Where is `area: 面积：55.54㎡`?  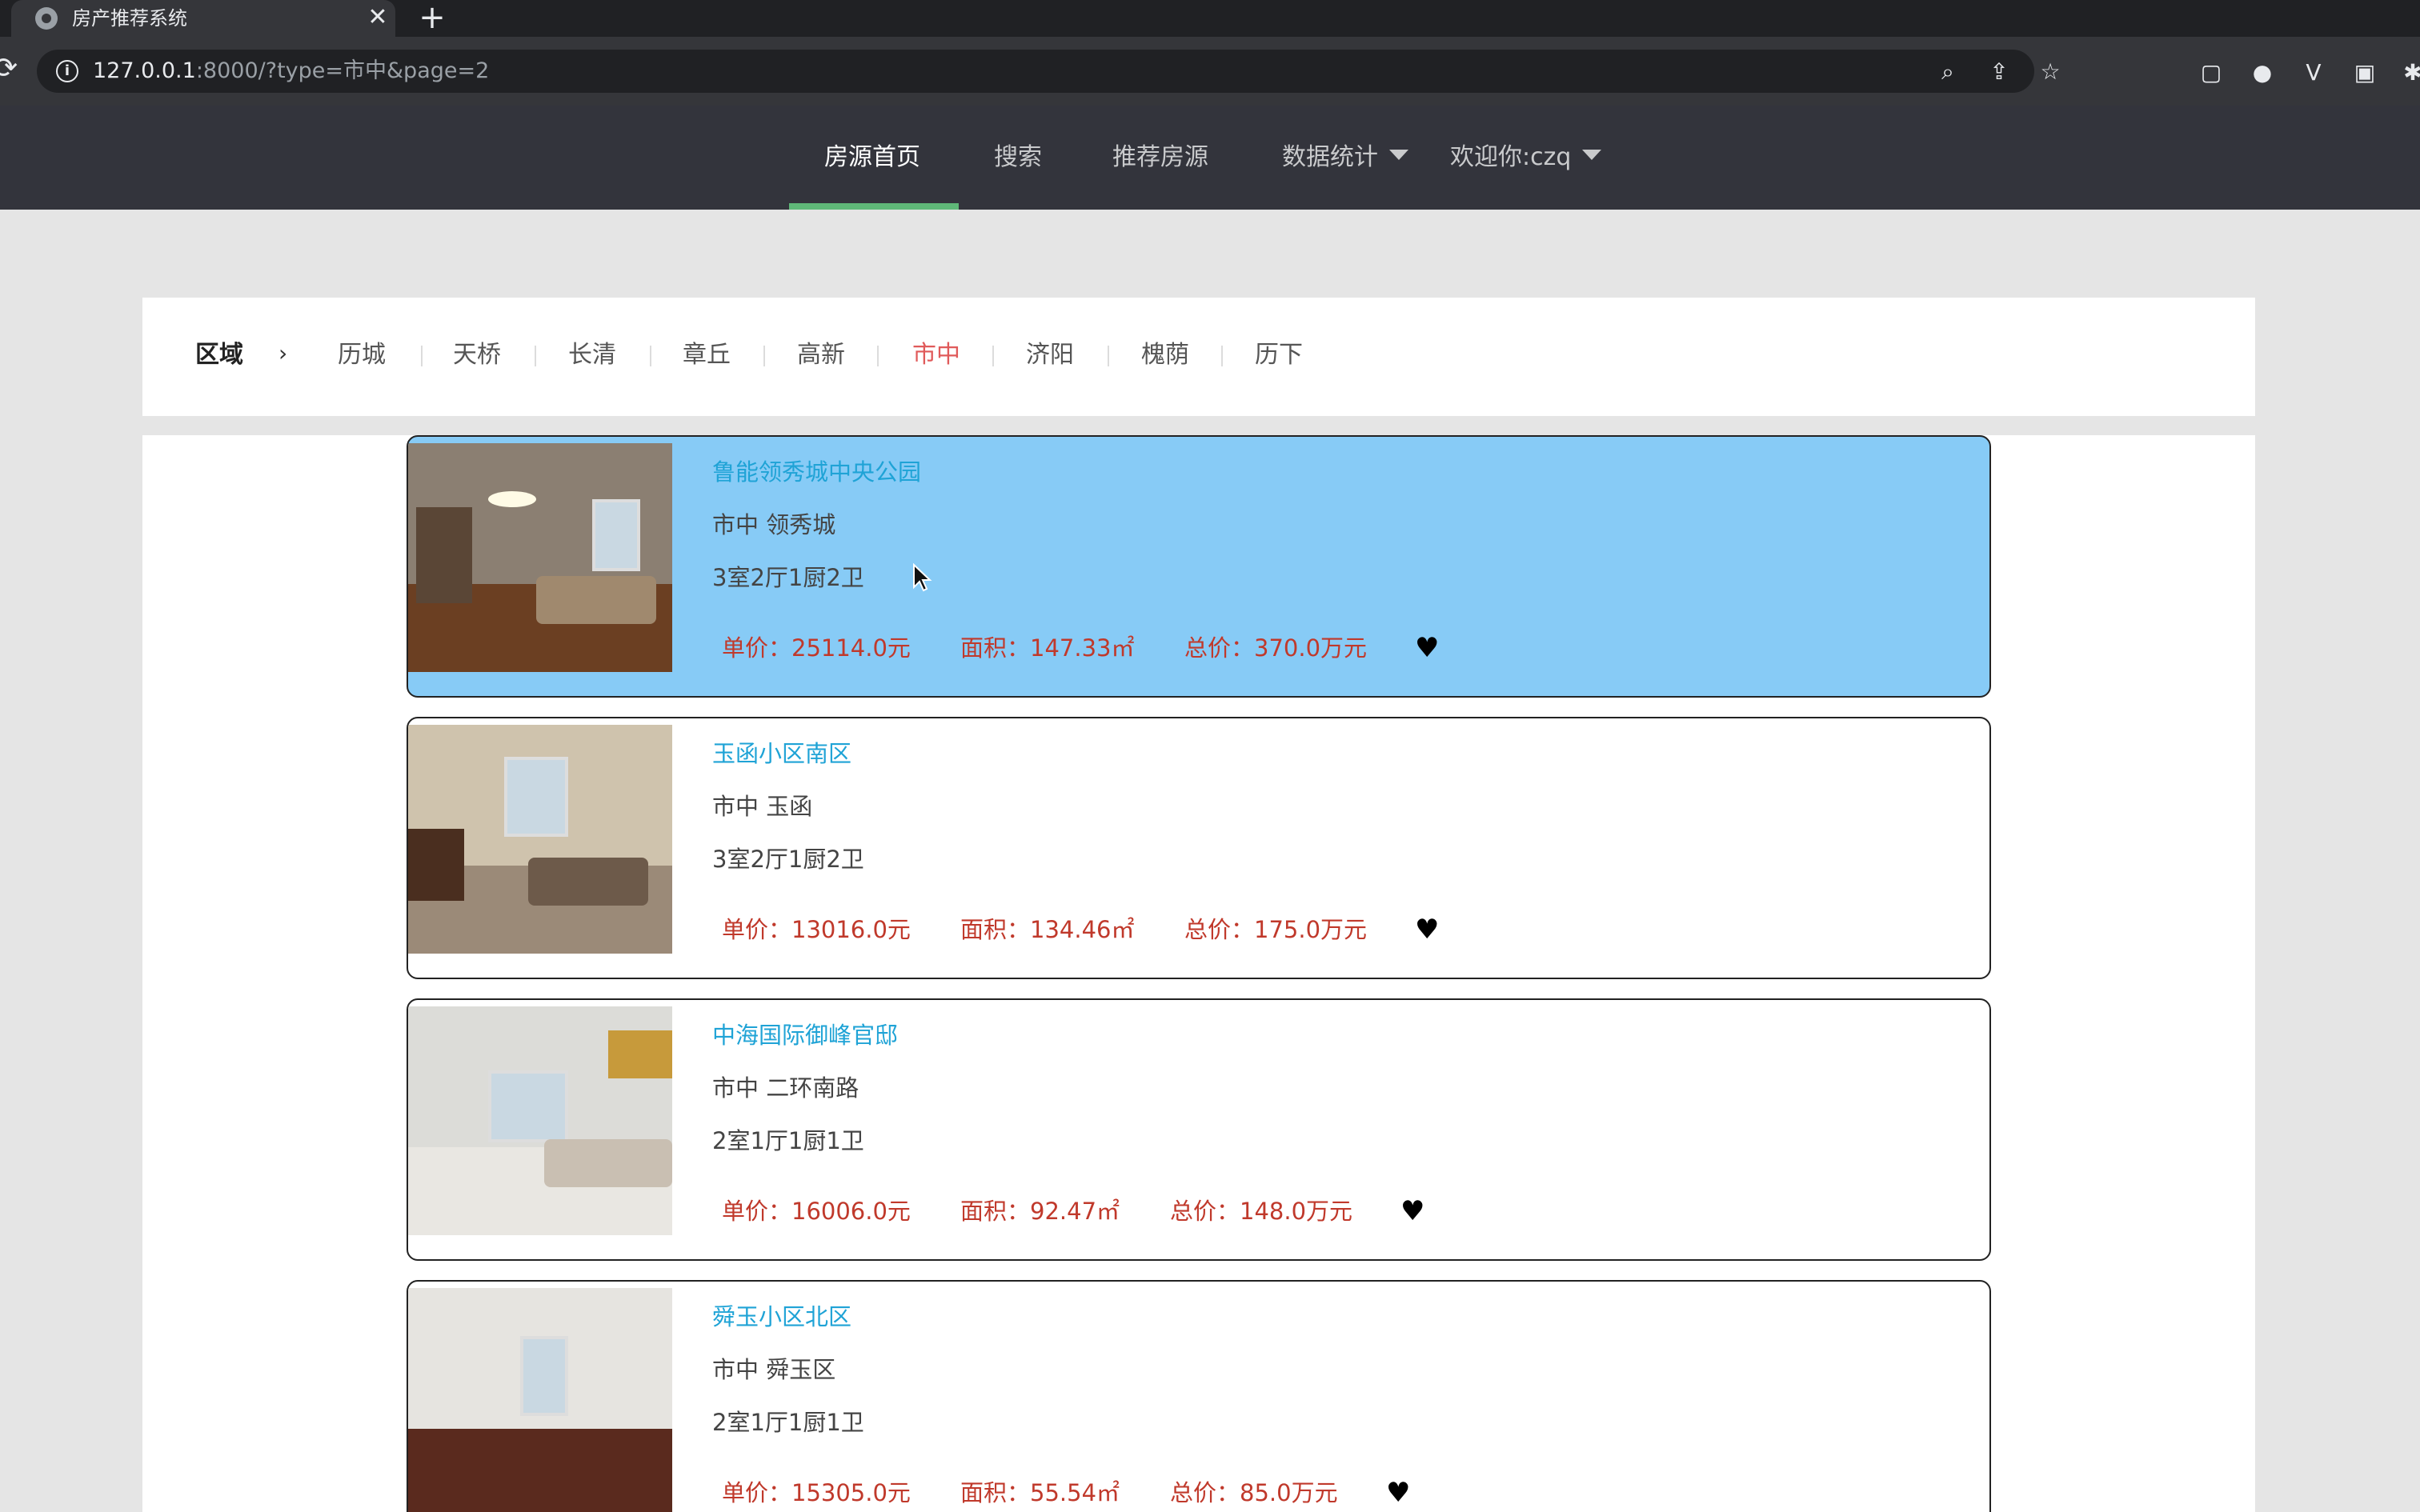 area: 面积：55.54㎡ is located at coordinates (1040, 1492).